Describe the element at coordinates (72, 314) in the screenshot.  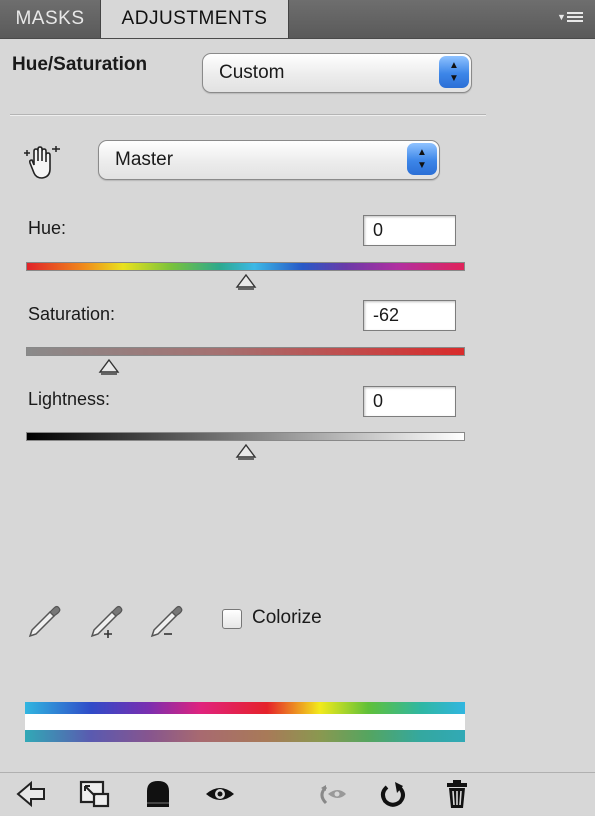
I see `saturation-label: Saturation:` at that location.